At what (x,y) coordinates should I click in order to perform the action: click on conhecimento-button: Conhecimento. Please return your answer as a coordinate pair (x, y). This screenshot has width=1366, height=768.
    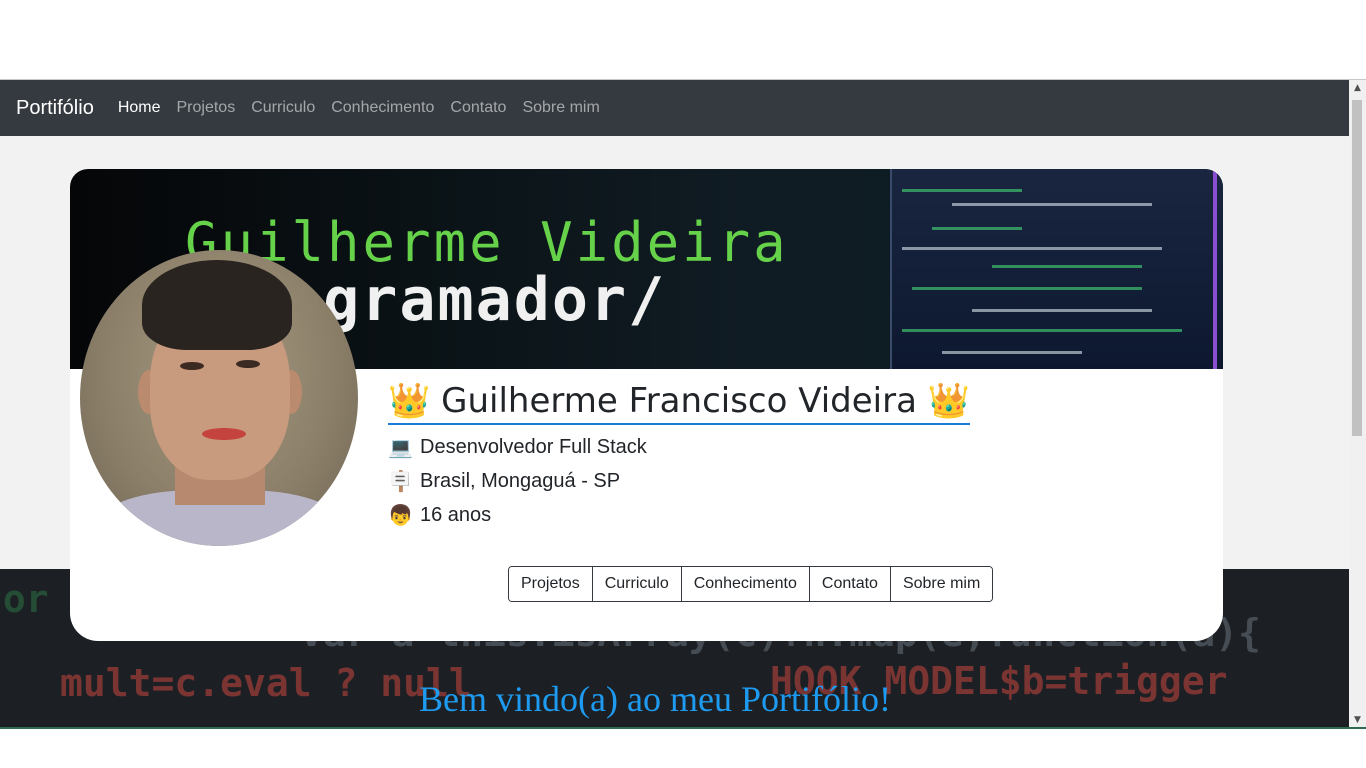
    Looking at the image, I should click on (745, 584).